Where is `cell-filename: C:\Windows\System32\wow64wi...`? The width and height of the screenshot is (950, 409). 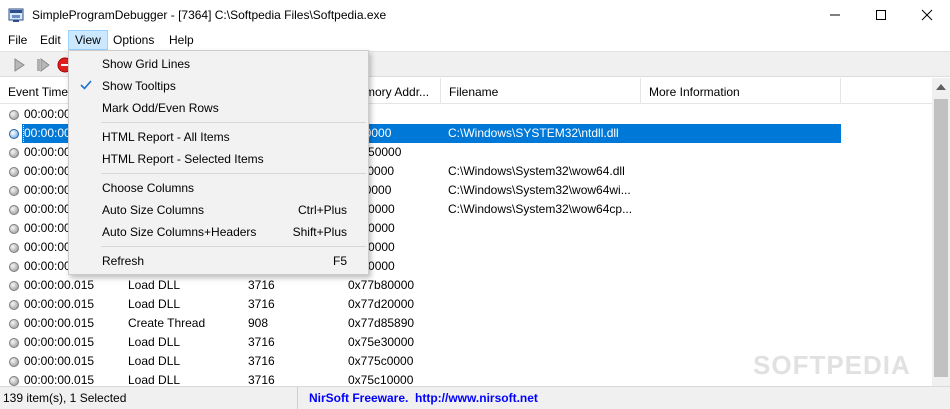 cell-filename: C:\Windows\System32\wow64wi... is located at coordinates (539, 190).